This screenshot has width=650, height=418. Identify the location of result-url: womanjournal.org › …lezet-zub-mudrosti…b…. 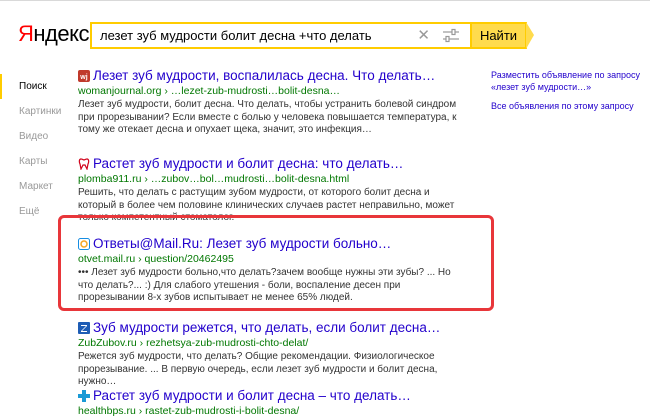
(268, 91).